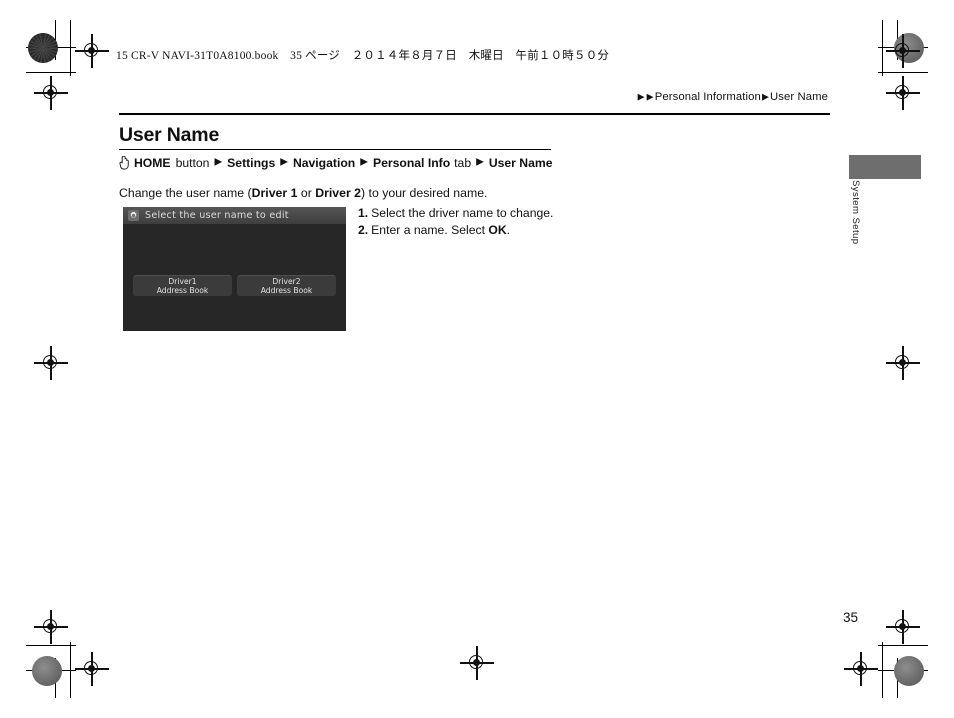 This screenshot has width=954, height=718. I want to click on page-number: 35, so click(850, 617).